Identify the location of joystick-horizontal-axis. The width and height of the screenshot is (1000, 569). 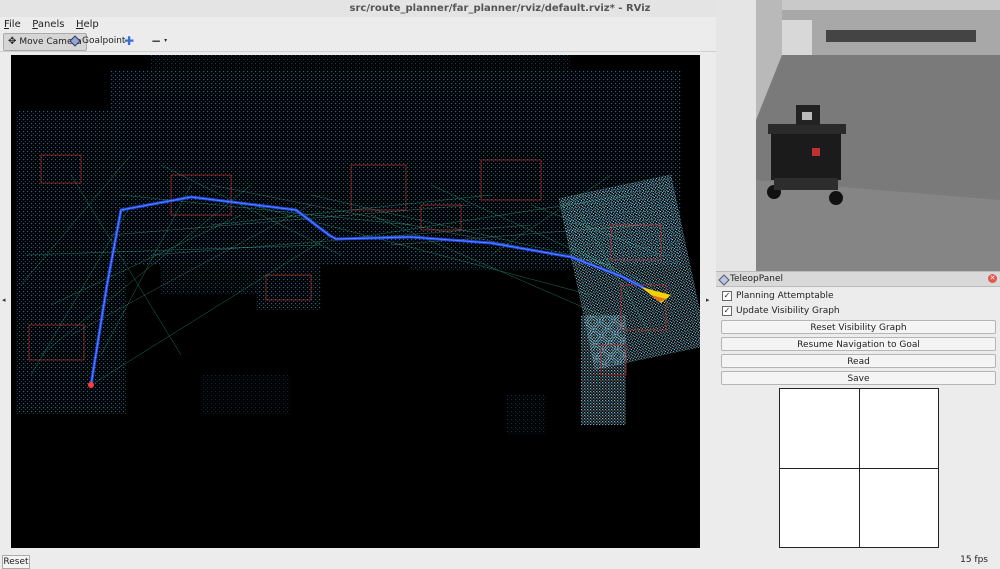
(859, 468).